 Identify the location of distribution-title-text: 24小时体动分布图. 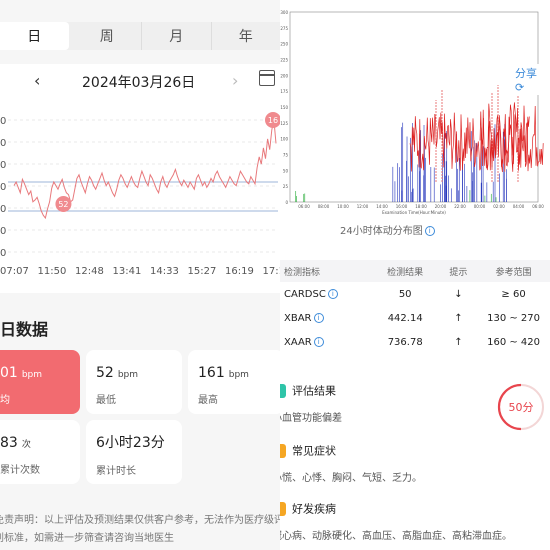
(381, 231).